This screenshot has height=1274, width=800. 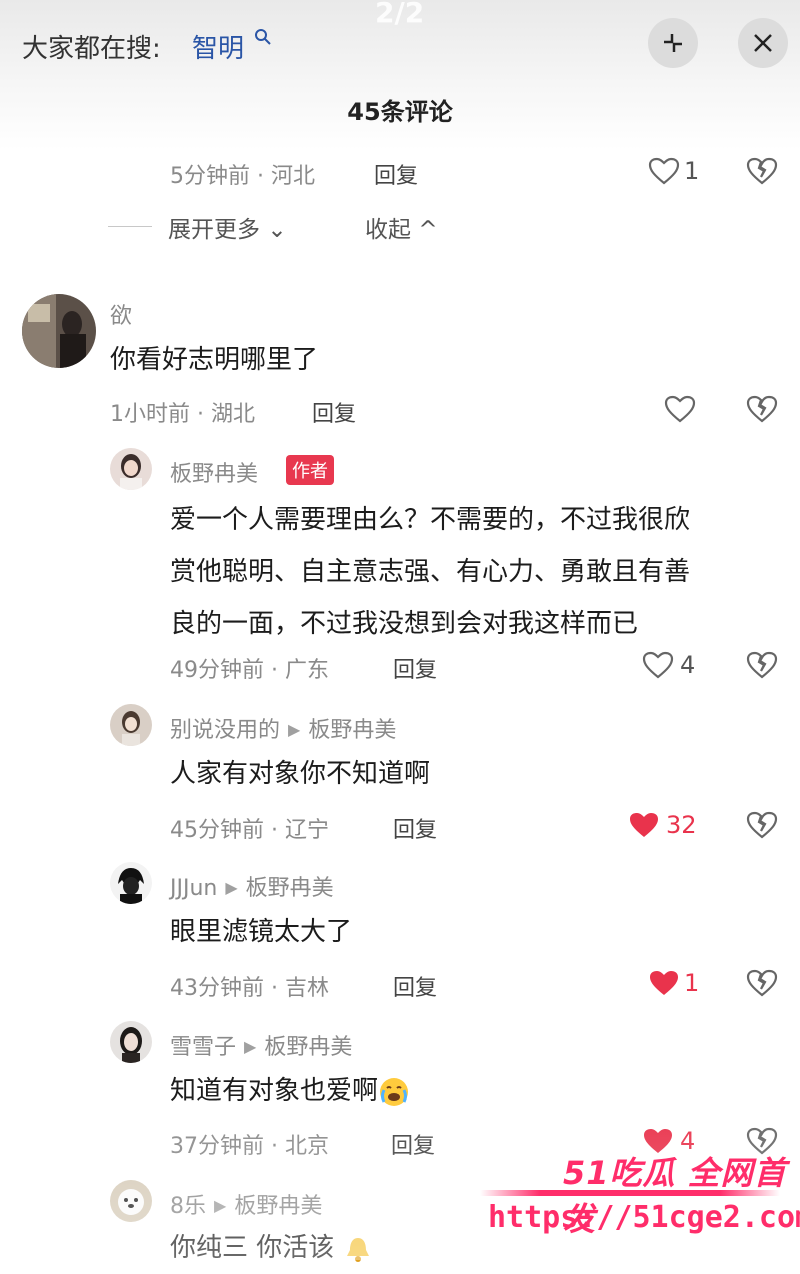 What do you see at coordinates (277, 230) in the screenshot?
I see `chevron-down-icon: ⌄` at bounding box center [277, 230].